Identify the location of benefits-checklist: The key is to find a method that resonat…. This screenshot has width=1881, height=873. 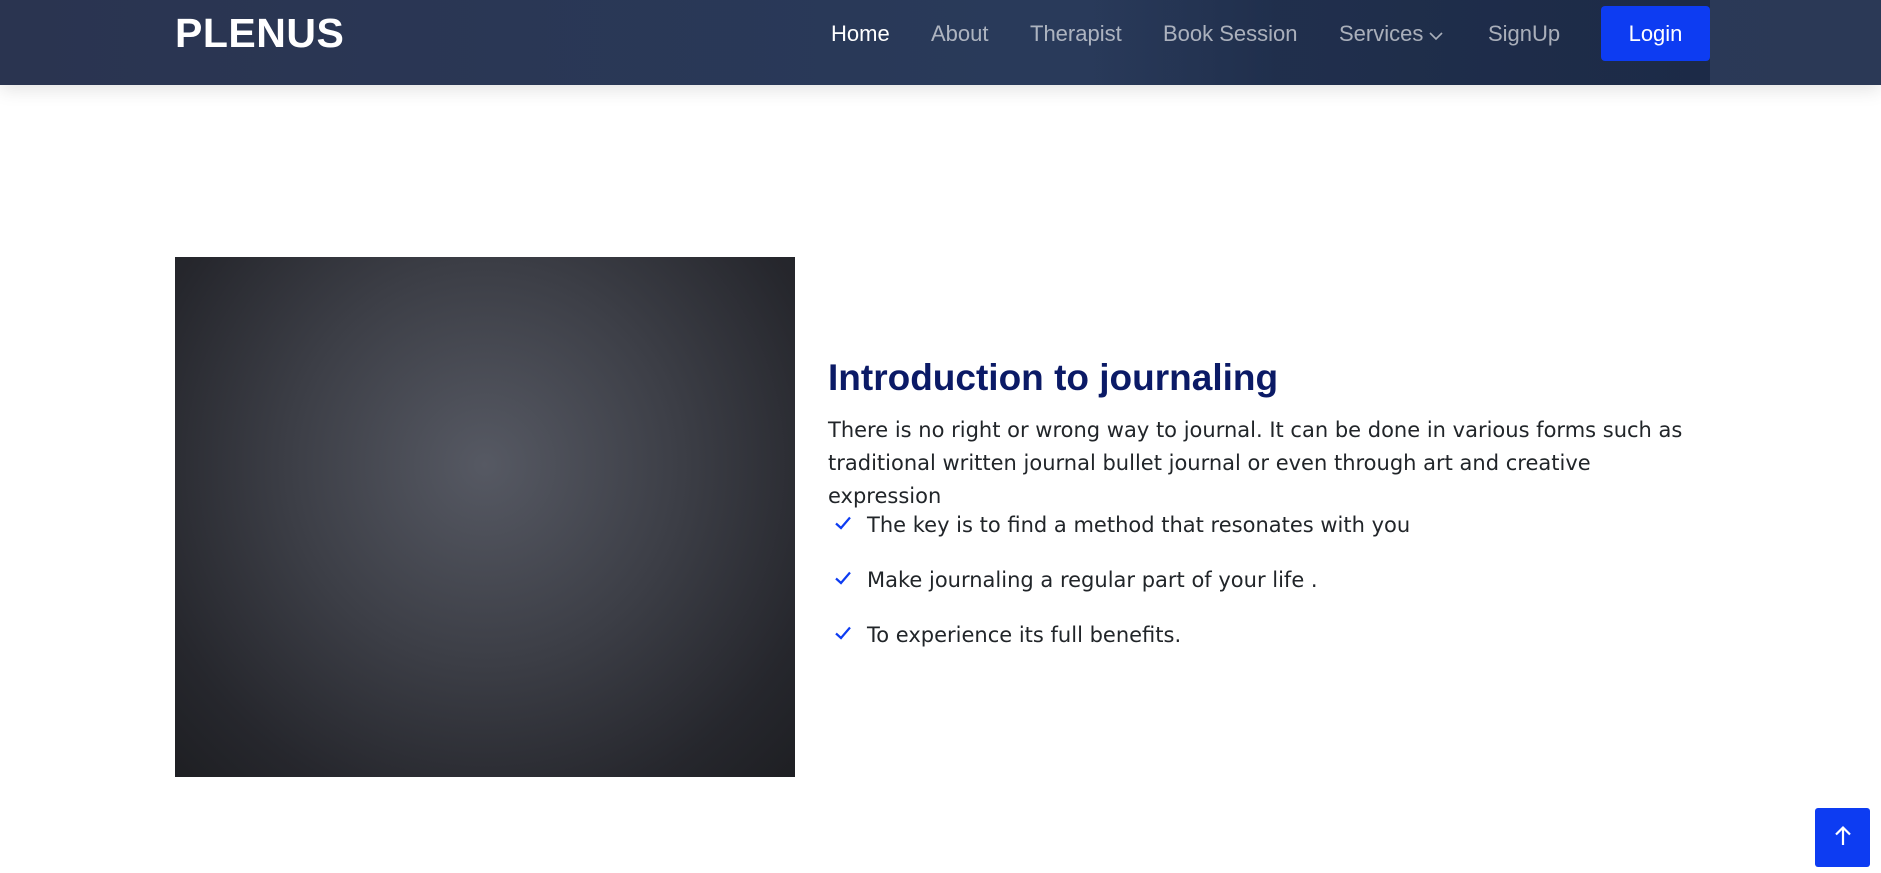
(1119, 590).